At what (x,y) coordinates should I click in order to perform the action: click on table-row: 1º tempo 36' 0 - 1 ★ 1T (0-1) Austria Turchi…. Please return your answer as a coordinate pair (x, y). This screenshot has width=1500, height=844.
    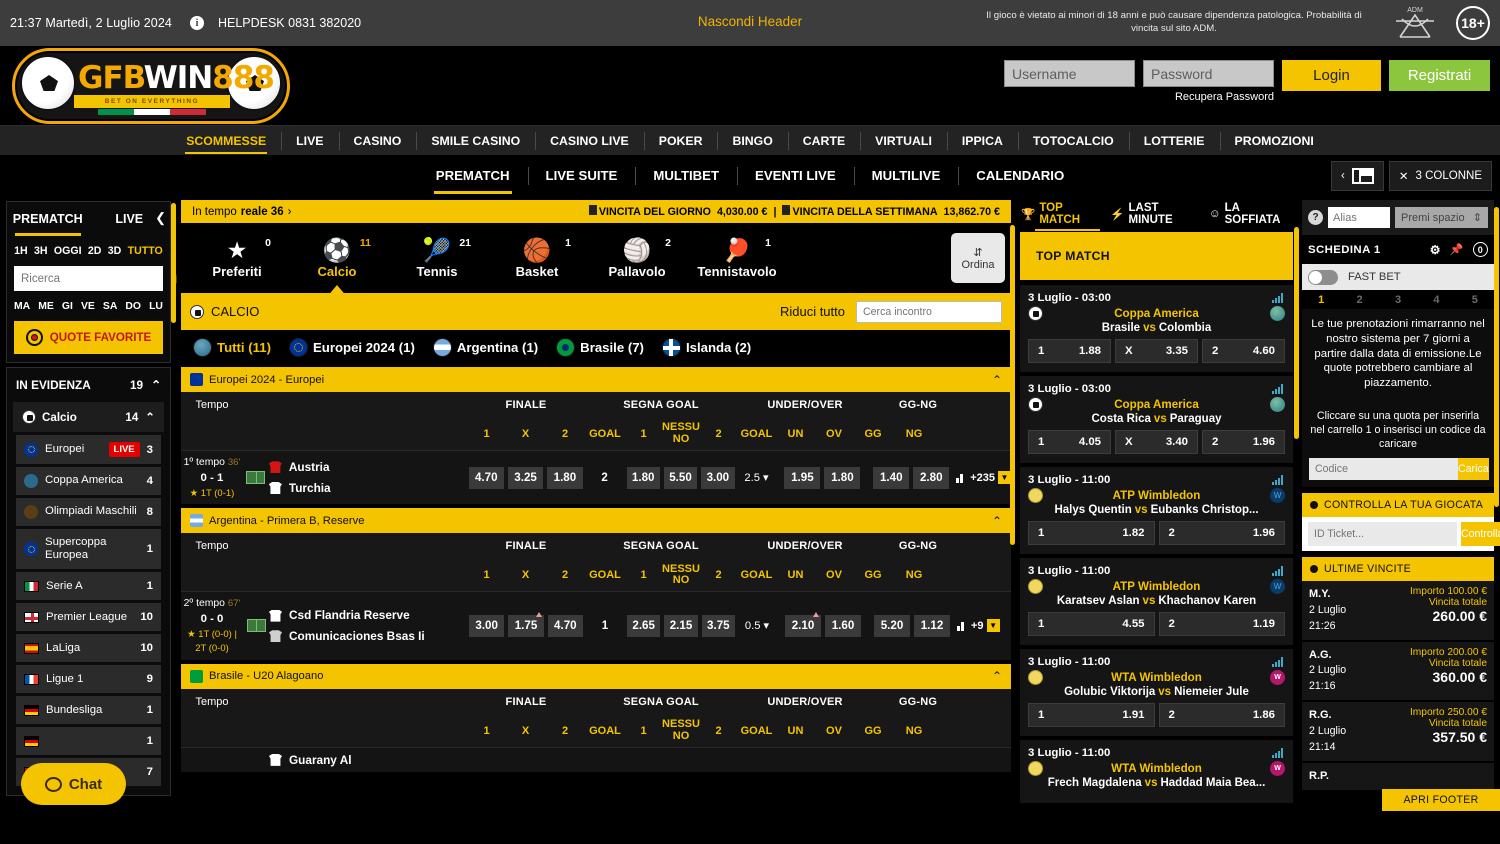
    Looking at the image, I should click on (596, 478).